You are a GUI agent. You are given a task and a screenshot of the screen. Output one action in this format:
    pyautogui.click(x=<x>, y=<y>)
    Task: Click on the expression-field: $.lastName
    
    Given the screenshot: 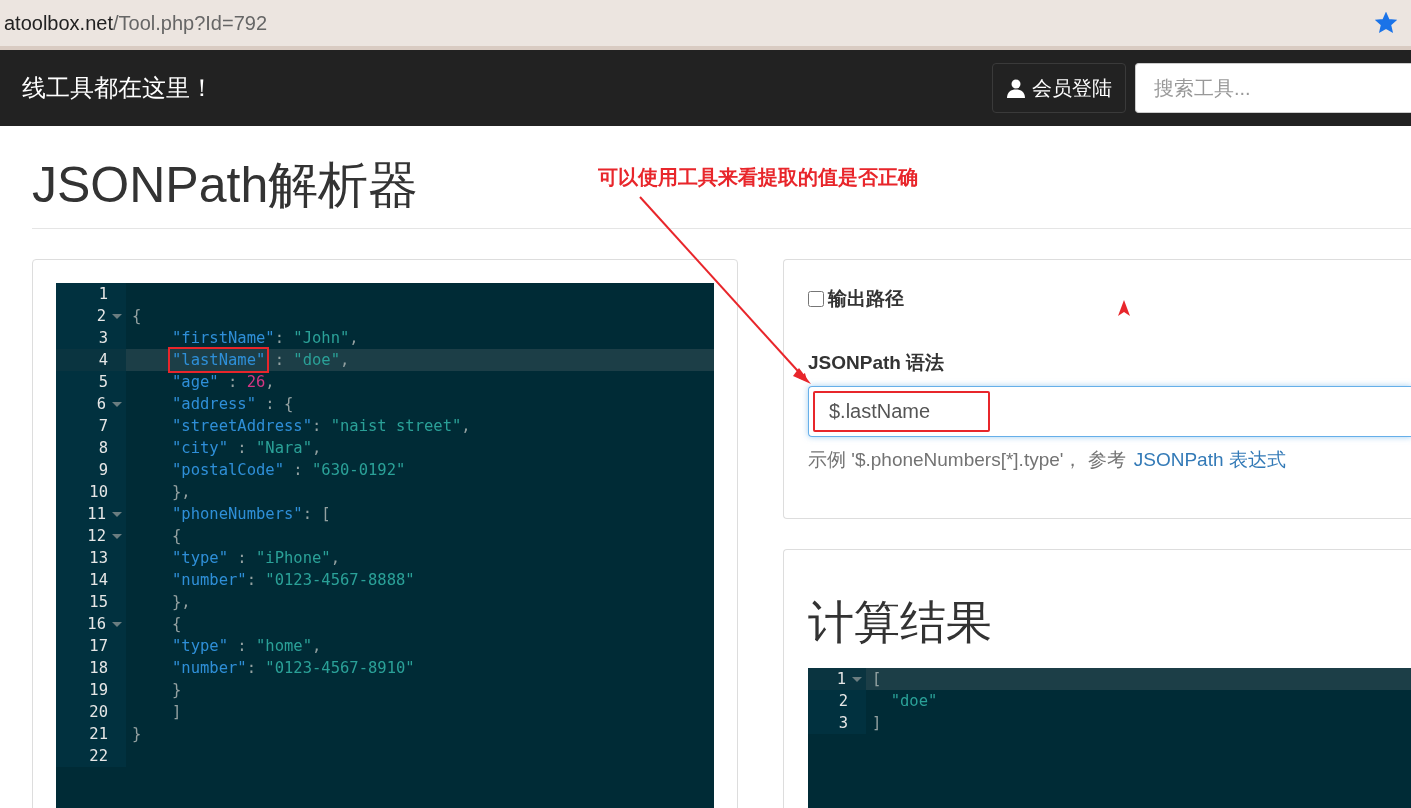 What is the action you would take?
    pyautogui.click(x=1109, y=411)
    